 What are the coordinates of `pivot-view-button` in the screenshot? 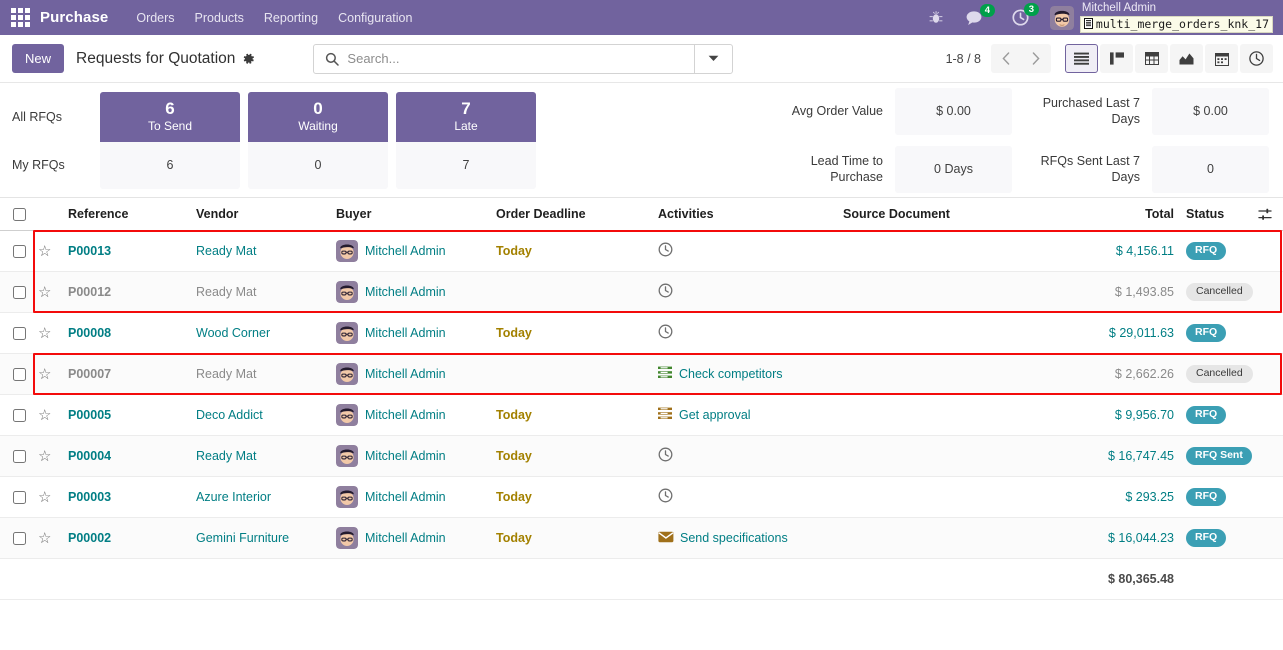 It's located at (1151, 58).